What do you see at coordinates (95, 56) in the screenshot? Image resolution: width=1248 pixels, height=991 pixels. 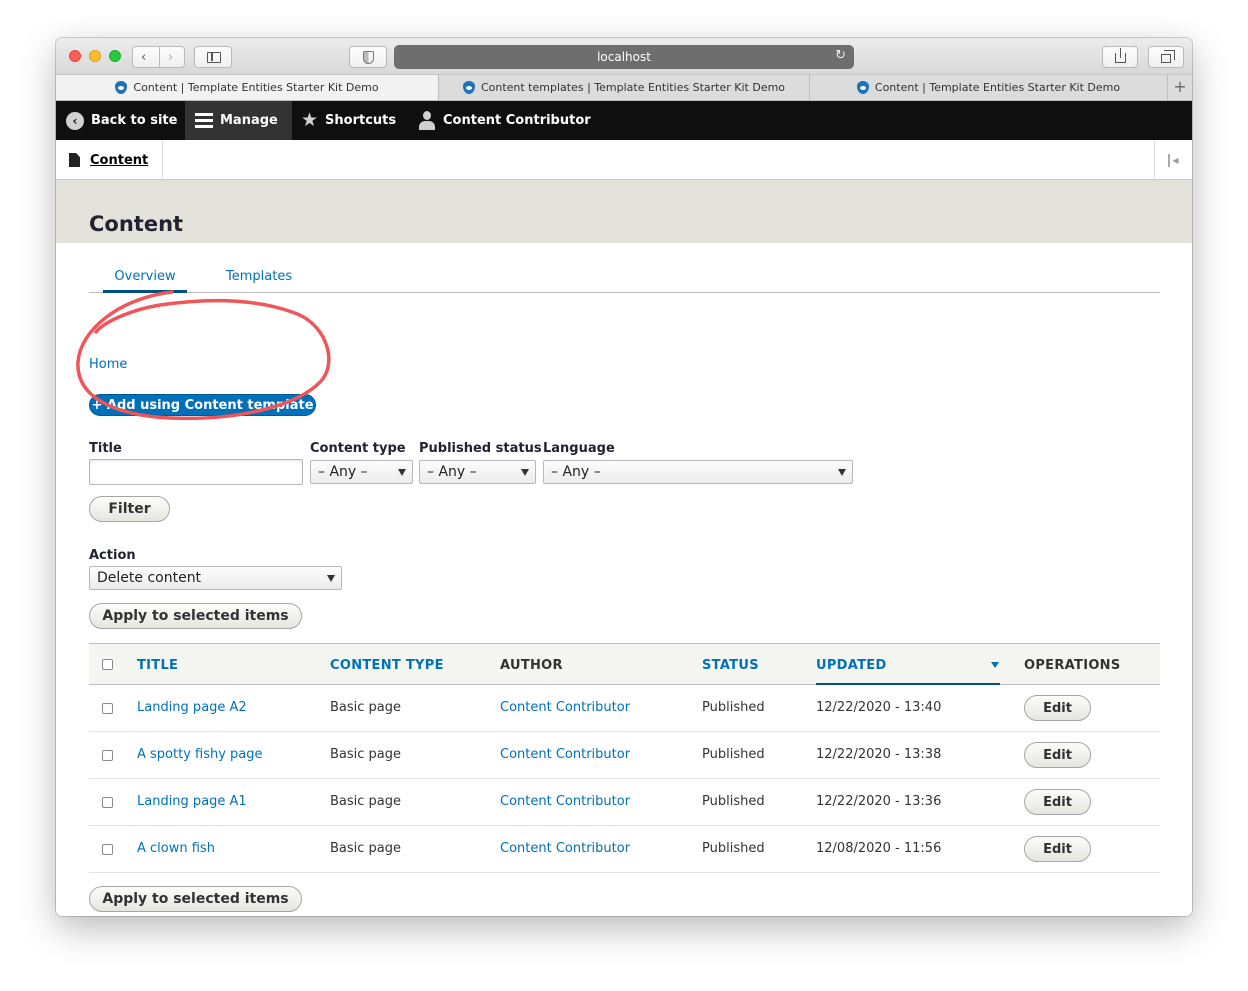 I see `minimize-window-button` at bounding box center [95, 56].